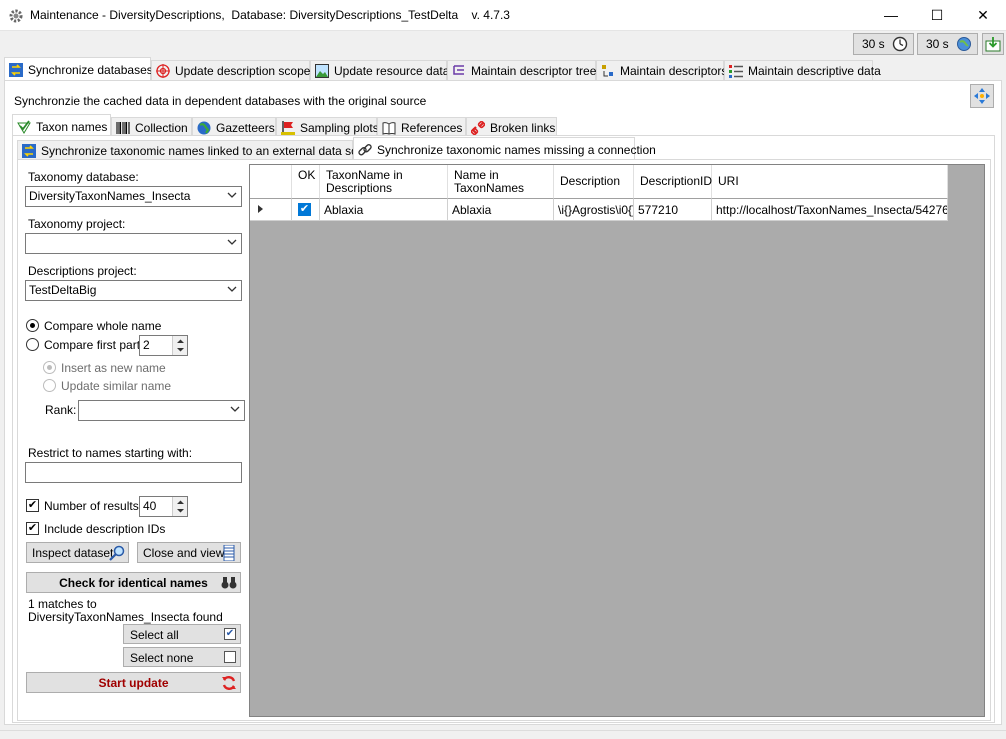 The width and height of the screenshot is (1006, 739). What do you see at coordinates (673, 182) in the screenshot?
I see `column-header-description-id: DescriptionID` at bounding box center [673, 182].